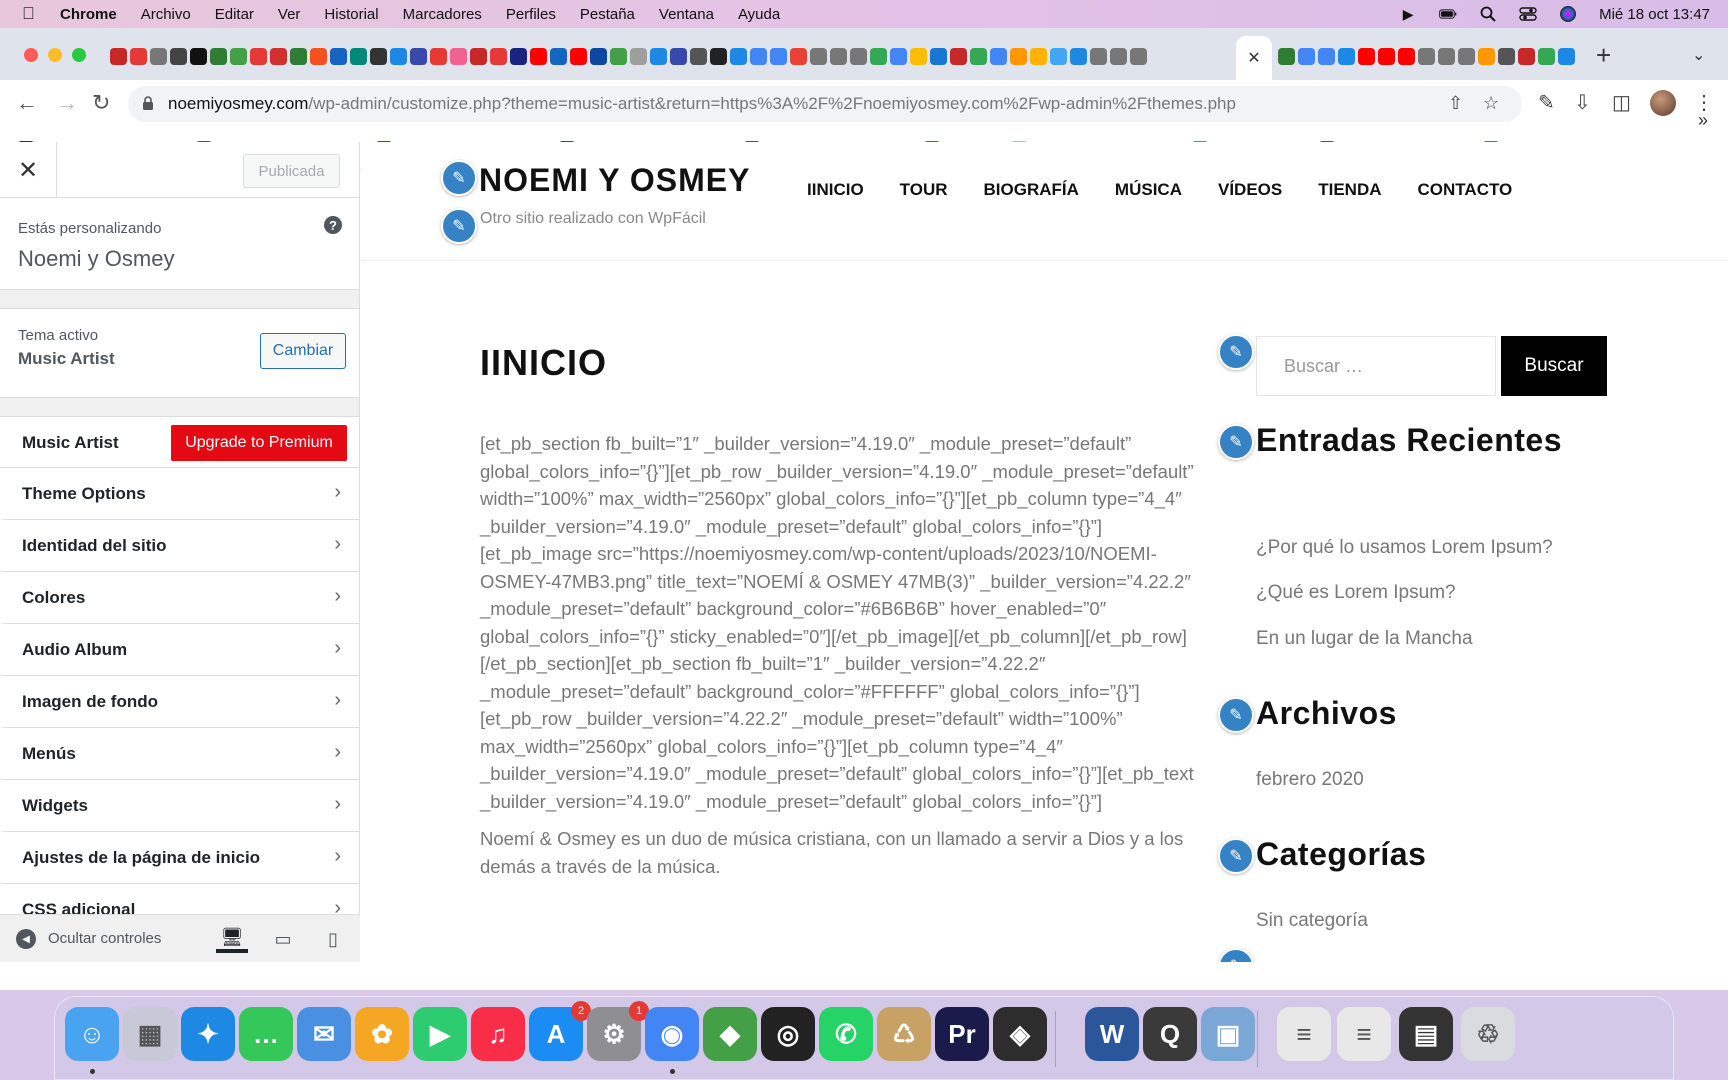 The width and height of the screenshot is (1728, 1080). I want to click on new-tab-button: +, so click(1603, 55).